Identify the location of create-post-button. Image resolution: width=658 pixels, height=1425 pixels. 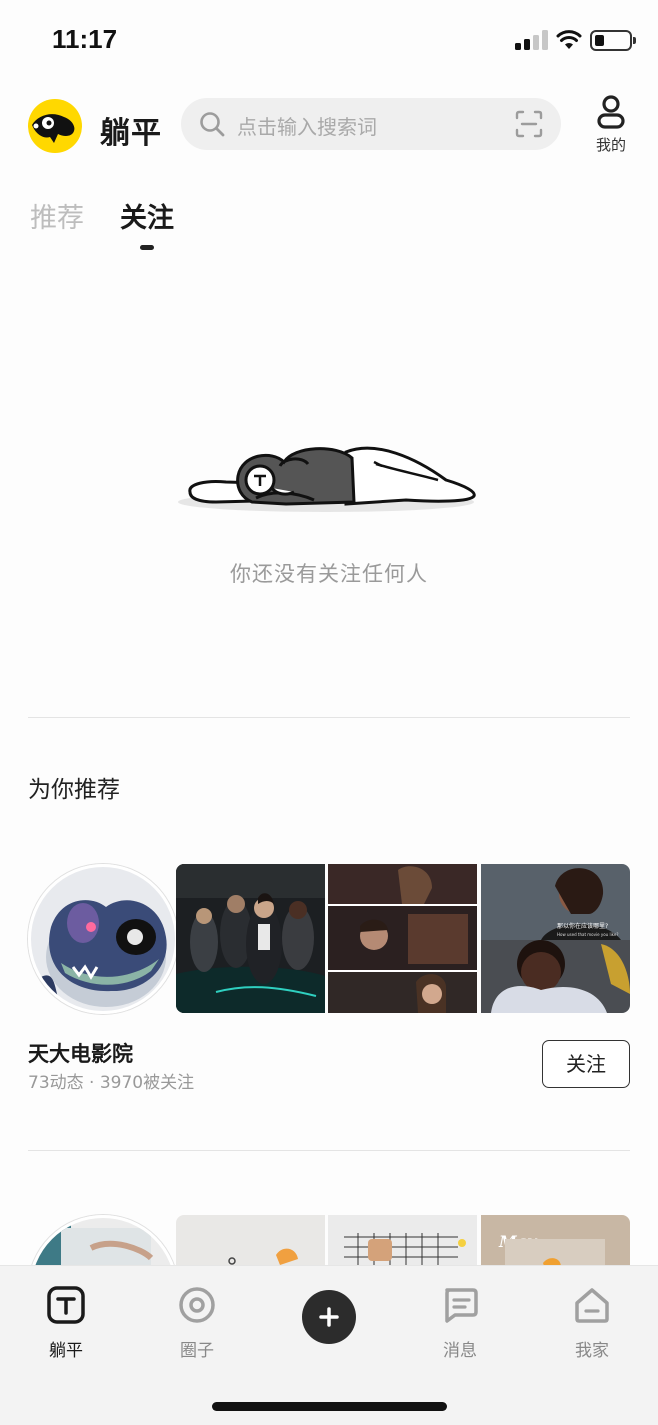
(329, 1317).